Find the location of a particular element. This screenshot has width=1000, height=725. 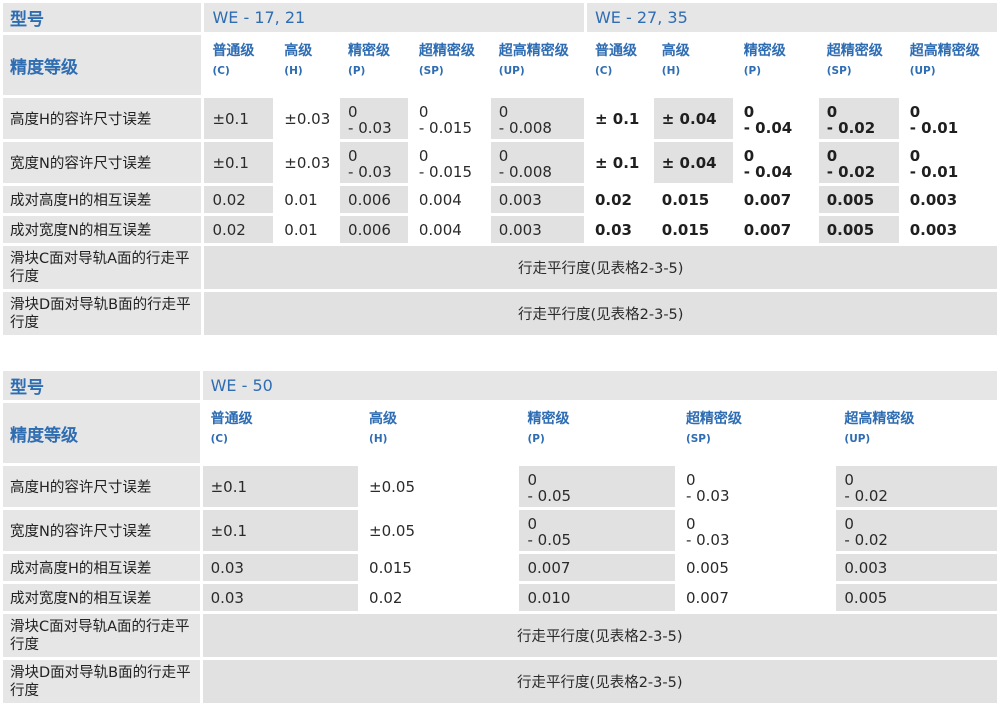

grade-header: 高级 (H) is located at coordinates (439, 433).